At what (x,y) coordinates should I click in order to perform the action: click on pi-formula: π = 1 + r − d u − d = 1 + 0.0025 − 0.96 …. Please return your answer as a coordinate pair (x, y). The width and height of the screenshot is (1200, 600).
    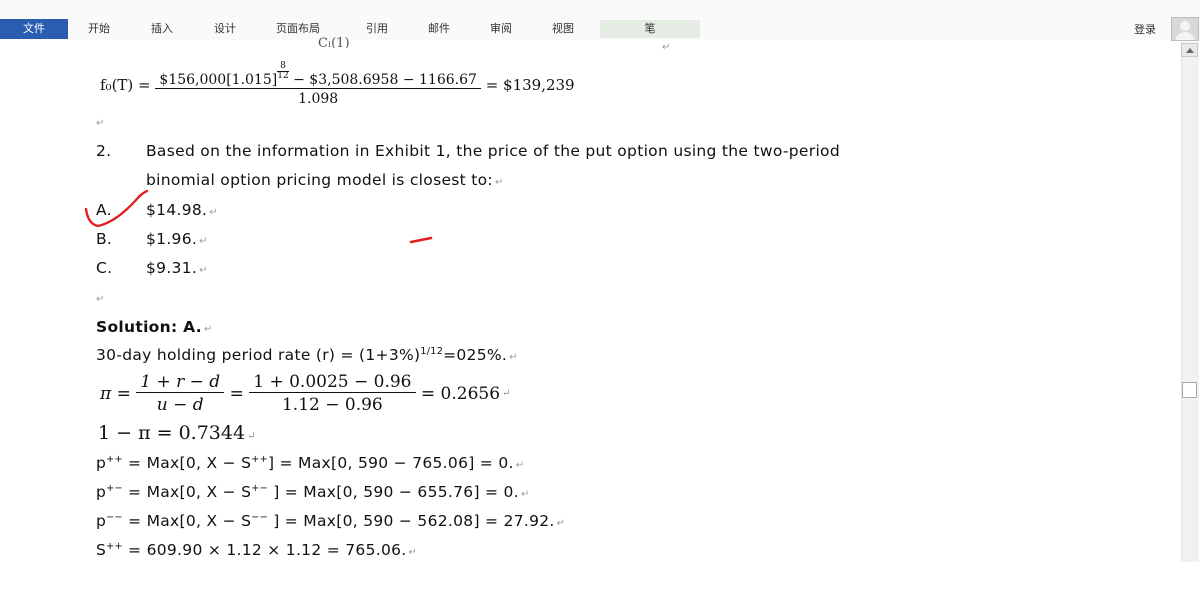
    Looking at the image, I should click on (305, 393).